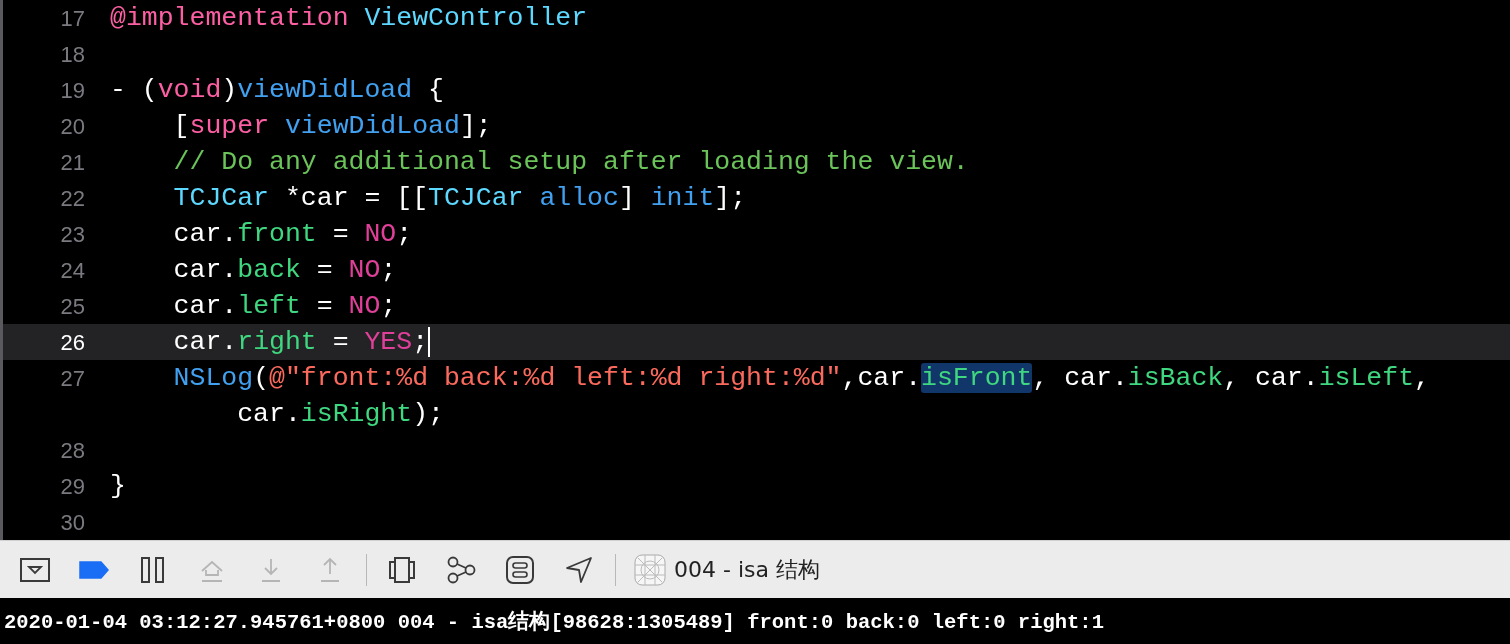 The height and width of the screenshot is (644, 1510). I want to click on pause-icon, so click(153, 569).